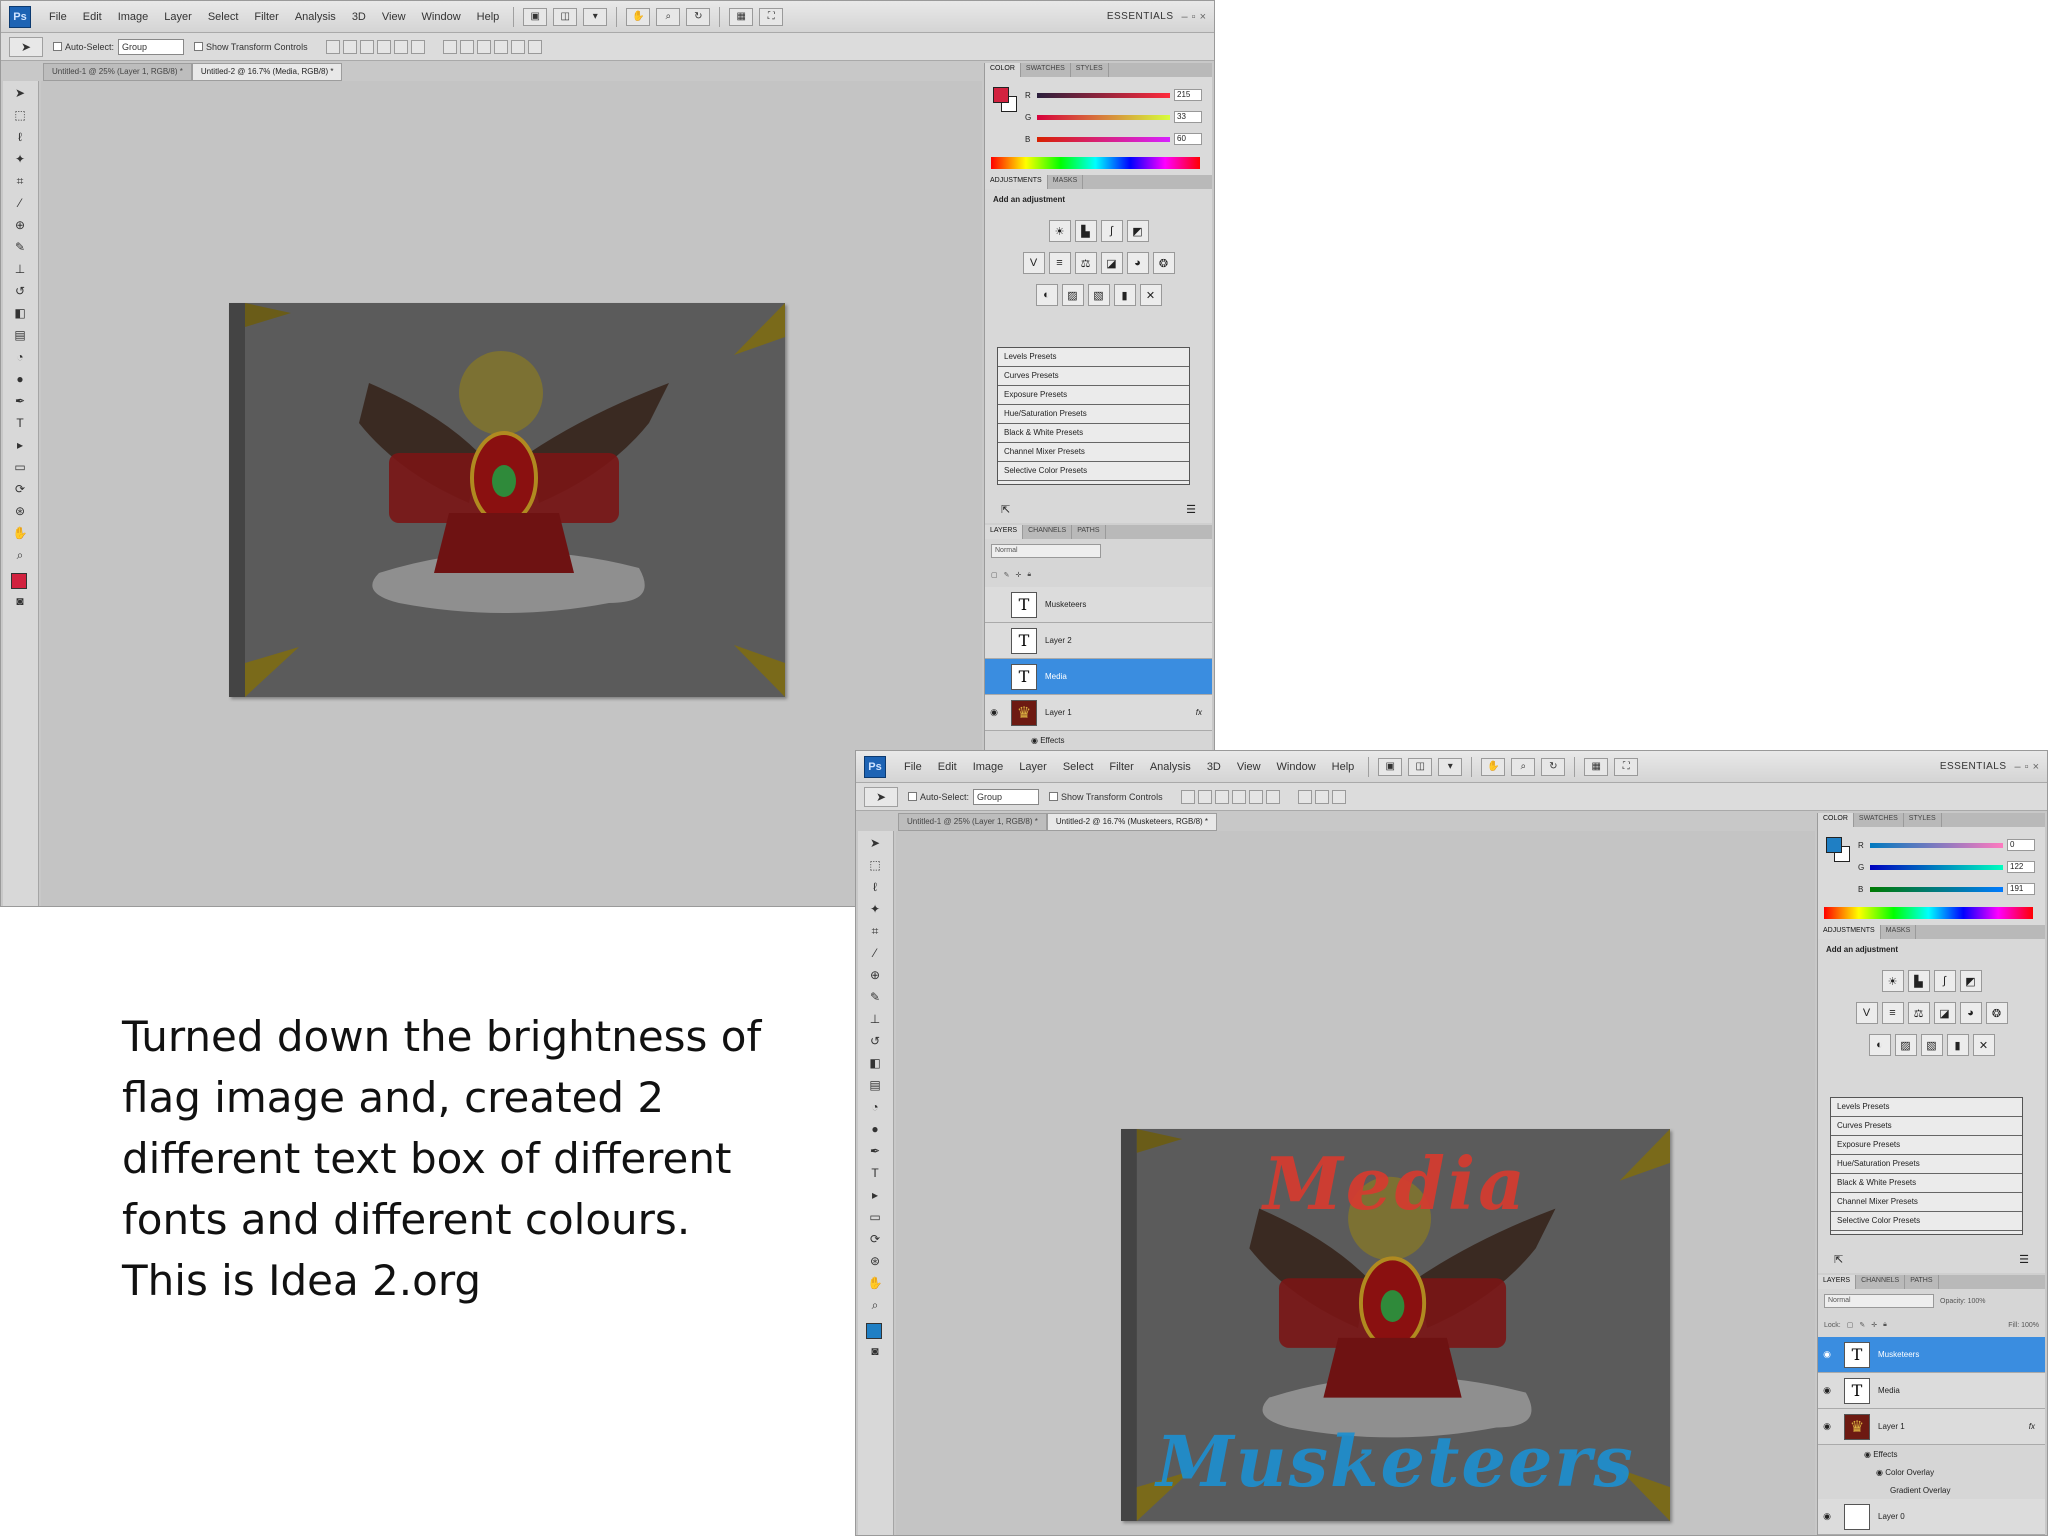 This screenshot has width=2048, height=1536. What do you see at coordinates (1931, 1454) in the screenshot?
I see `effects-row: ◉ Effects` at bounding box center [1931, 1454].